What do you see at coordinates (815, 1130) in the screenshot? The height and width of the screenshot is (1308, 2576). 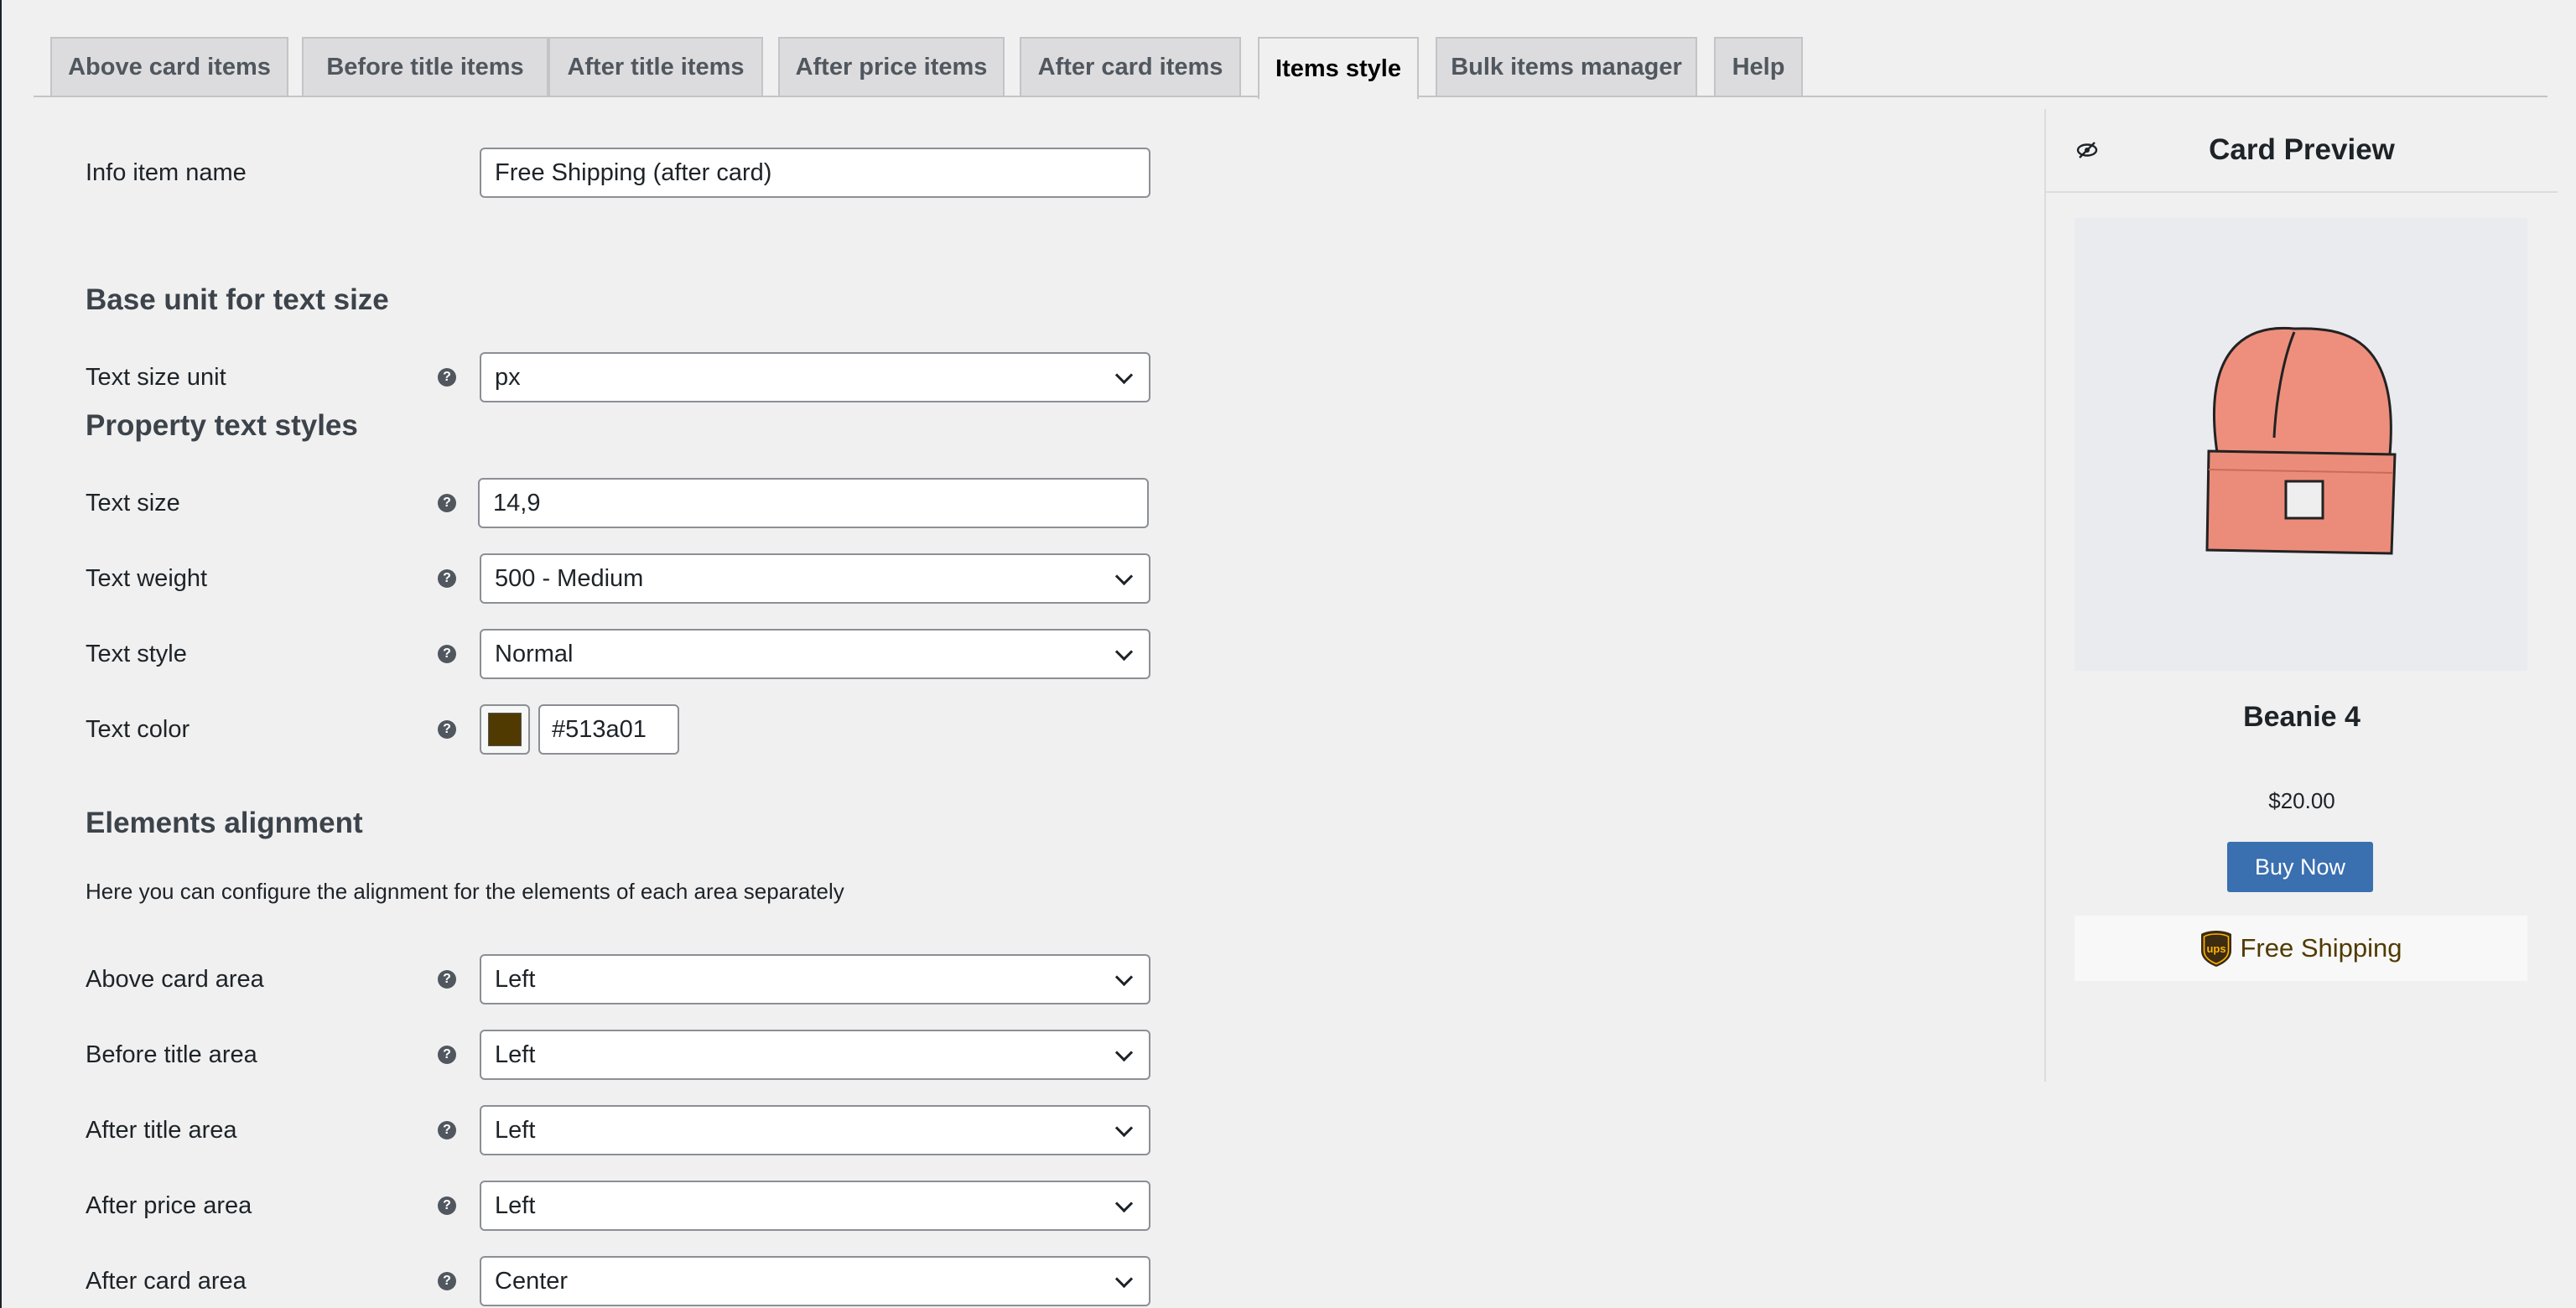 I see `after-title-area-select: Left` at bounding box center [815, 1130].